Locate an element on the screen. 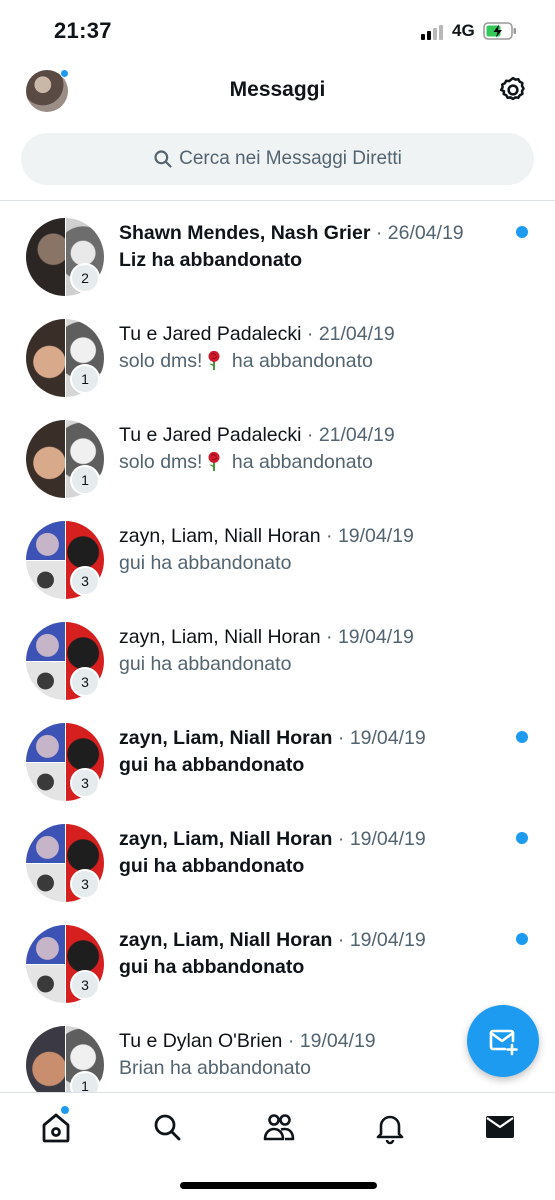 Image resolution: width=555 pixels, height=1200 pixels. home-indicator is located at coordinates (278, 1185).